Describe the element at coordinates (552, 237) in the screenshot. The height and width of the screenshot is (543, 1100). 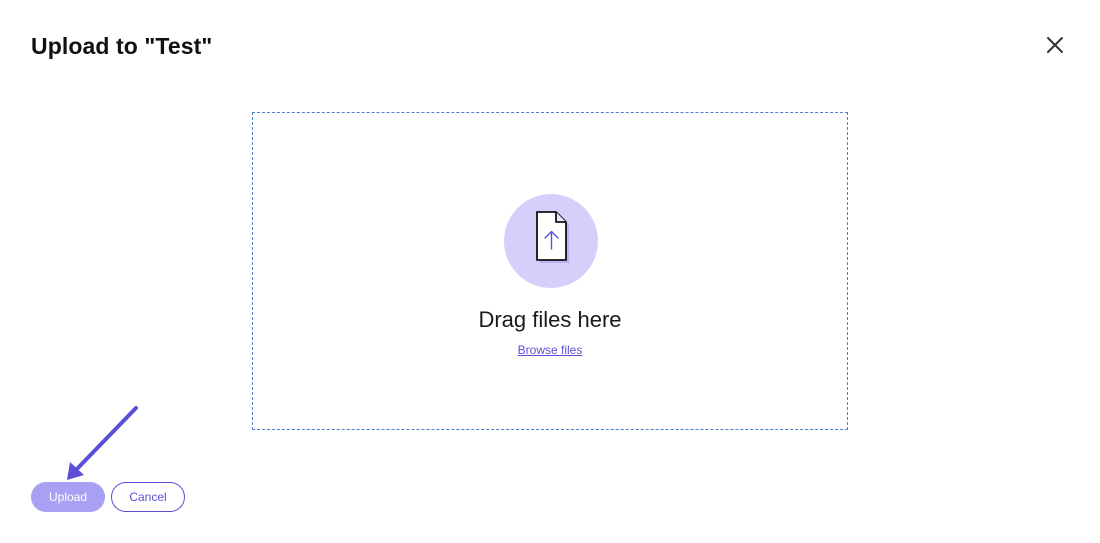
I see `file-upload-icon` at that location.